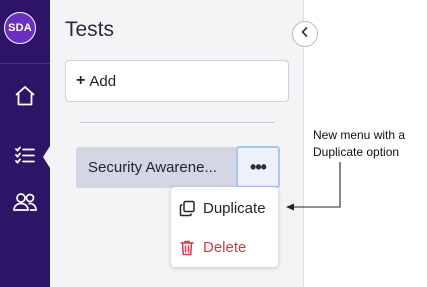  I want to click on menu-item-delete: Delete, so click(224, 247).